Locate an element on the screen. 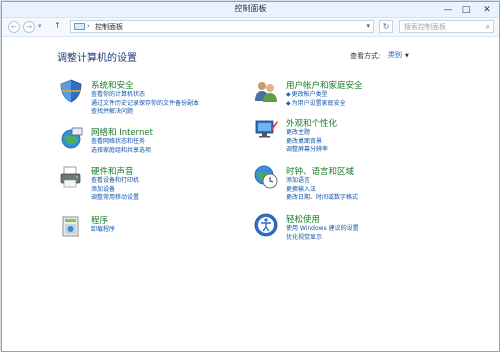 Image resolution: width=500 pixels, height=352 pixels. back-button: ← is located at coordinates (14, 27).